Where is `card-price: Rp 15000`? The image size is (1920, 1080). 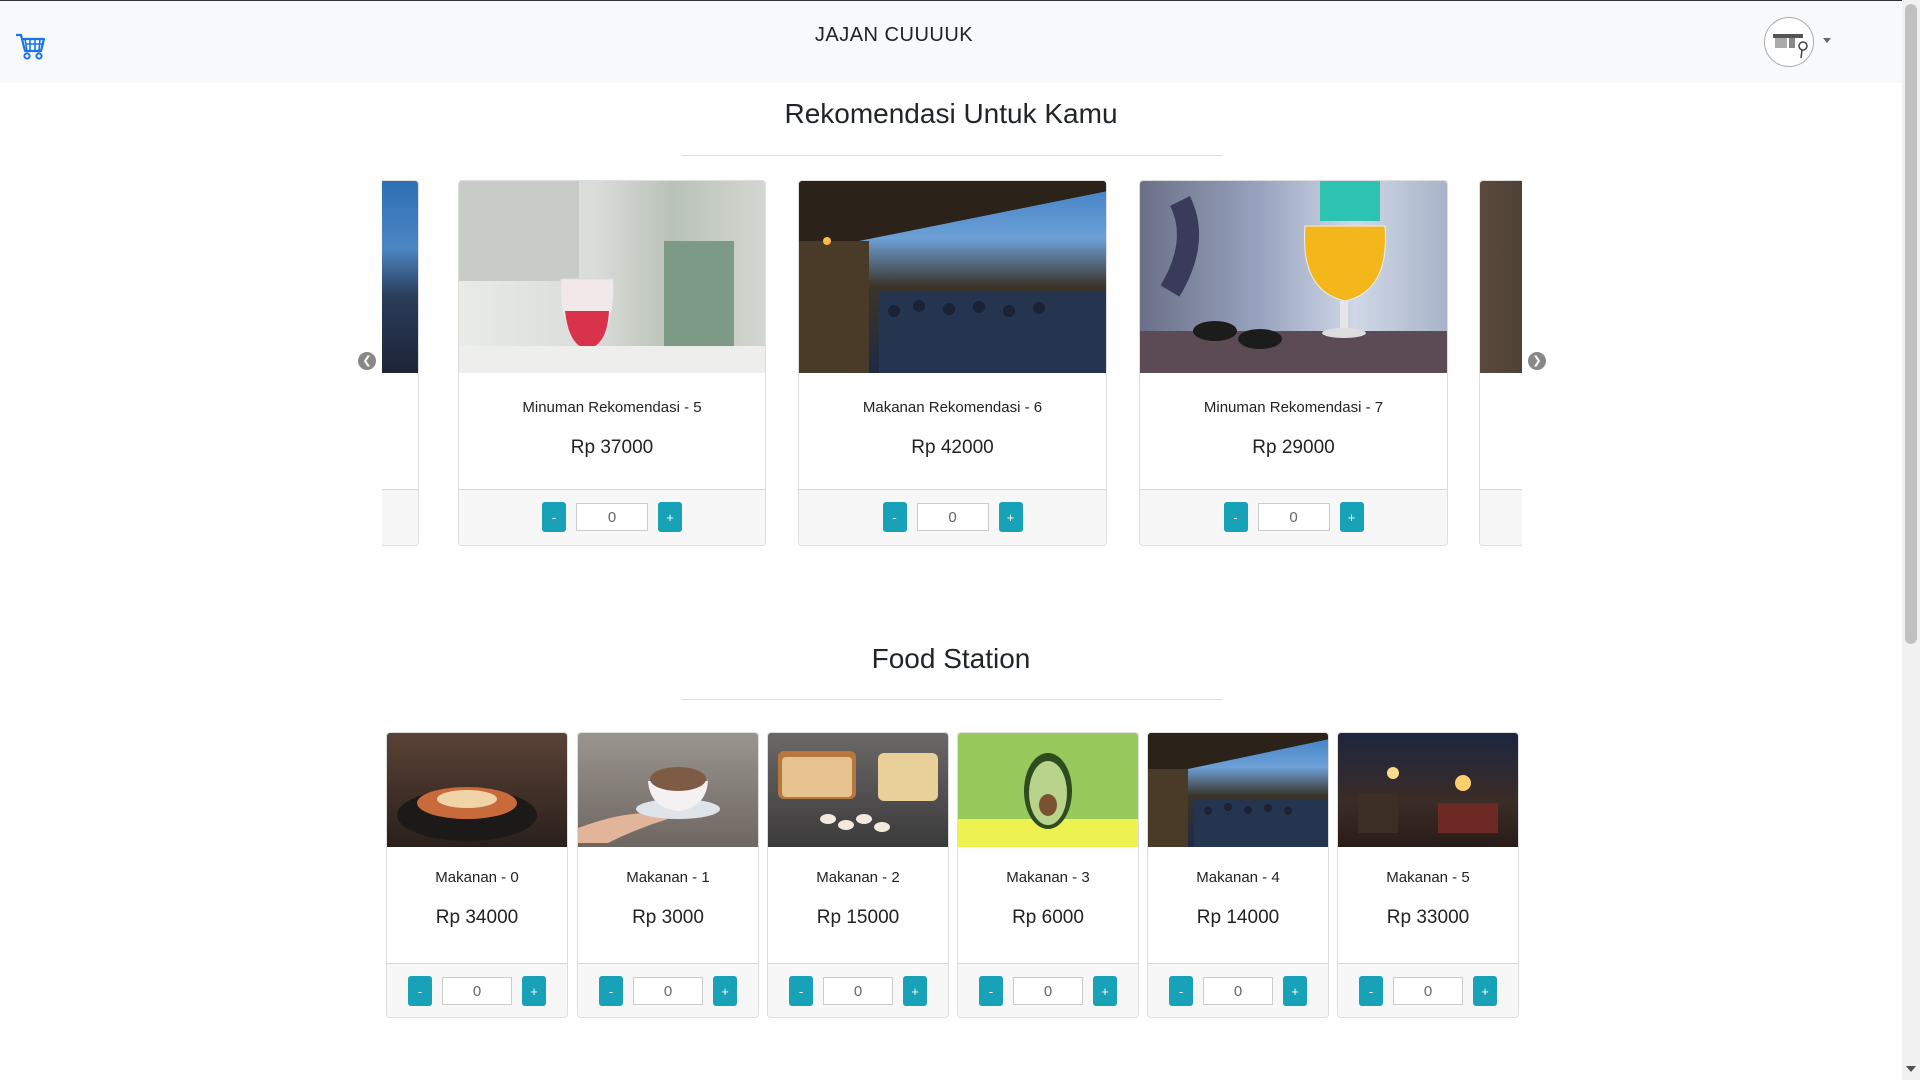 card-price: Rp 15000 is located at coordinates (858, 917).